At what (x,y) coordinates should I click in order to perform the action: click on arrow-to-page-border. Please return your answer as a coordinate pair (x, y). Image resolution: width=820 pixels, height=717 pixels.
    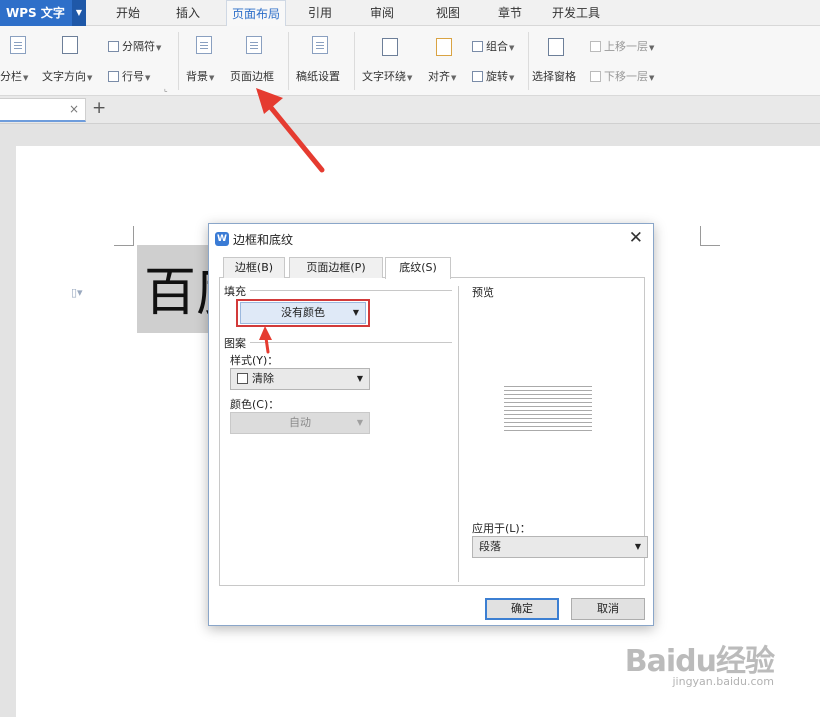
    Looking at the image, I should click on (290, 130).